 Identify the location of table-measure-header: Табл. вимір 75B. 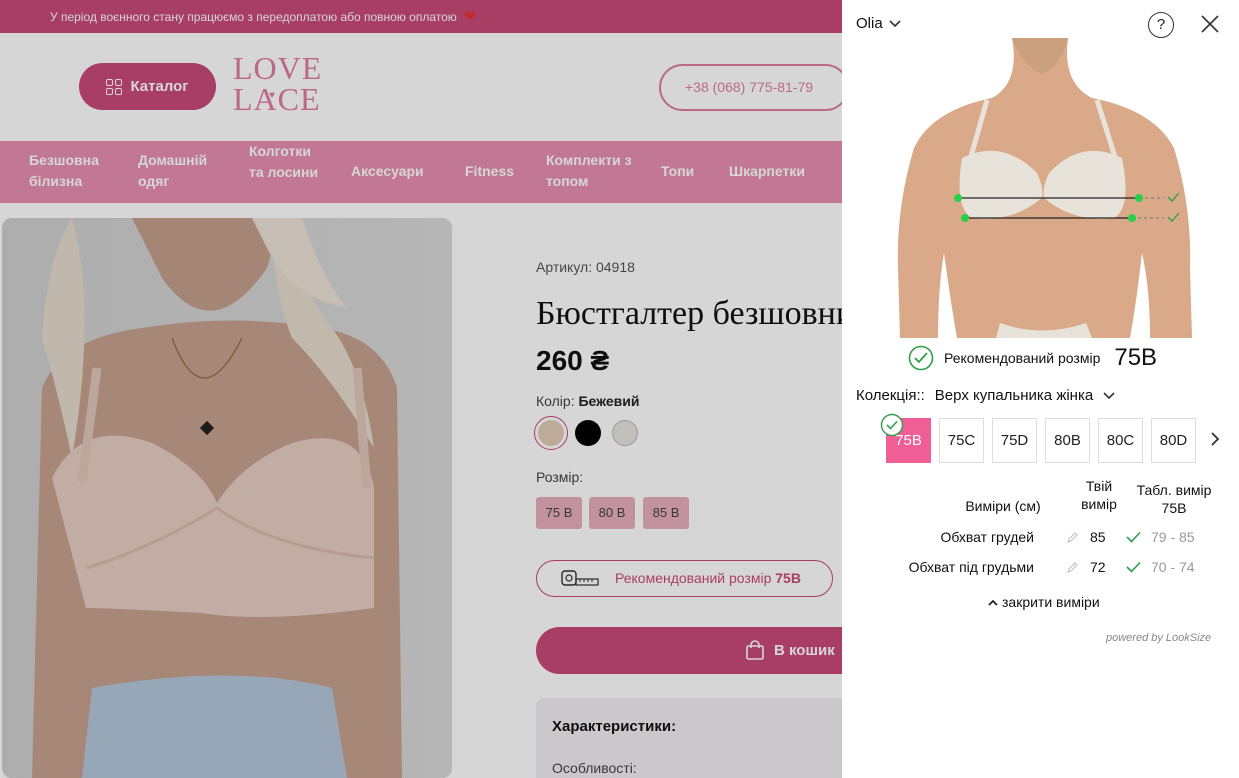
(1174, 499).